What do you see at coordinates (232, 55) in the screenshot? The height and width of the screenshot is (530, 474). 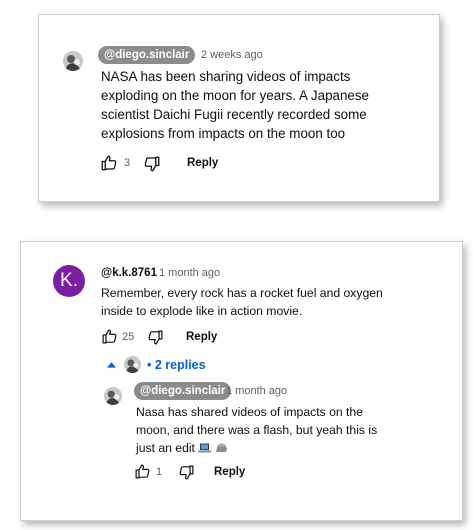 I see `comment-time: 2 weeks ago` at bounding box center [232, 55].